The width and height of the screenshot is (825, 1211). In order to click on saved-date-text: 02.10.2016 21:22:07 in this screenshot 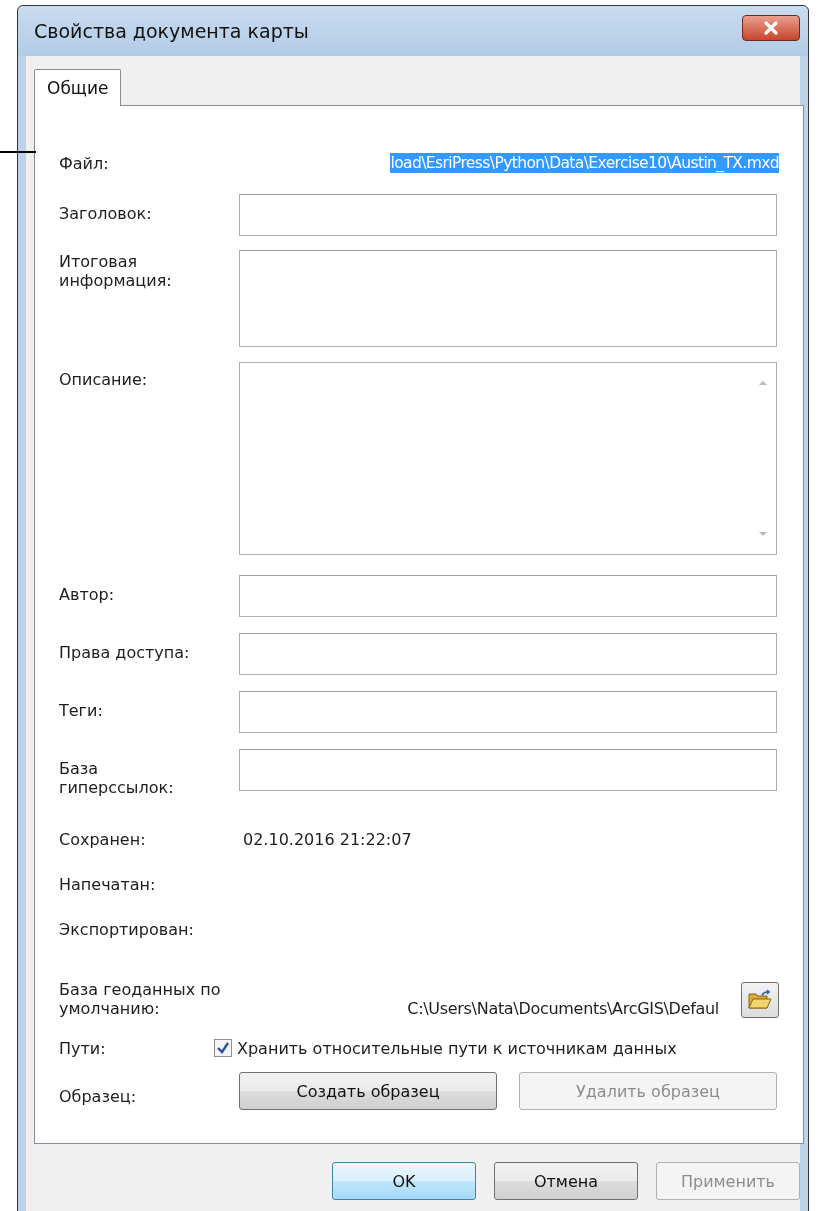, I will do `click(327, 839)`.